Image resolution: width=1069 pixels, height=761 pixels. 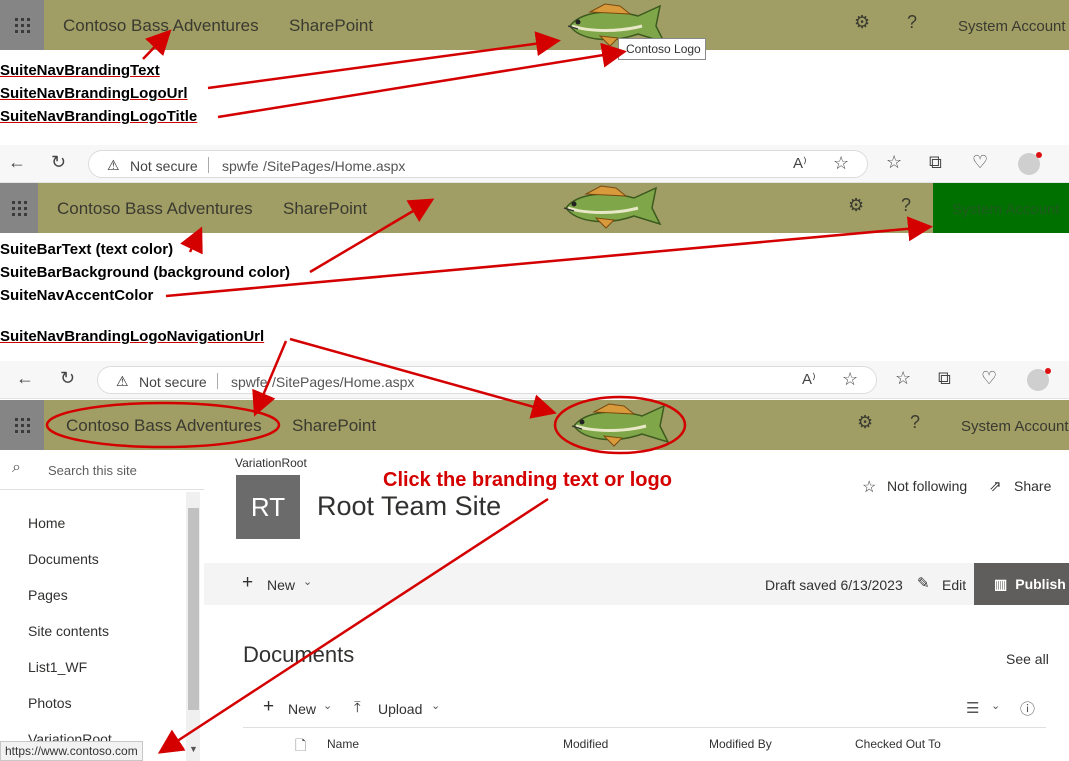 I want to click on nav-item-pages: Pages, so click(x=48, y=595).